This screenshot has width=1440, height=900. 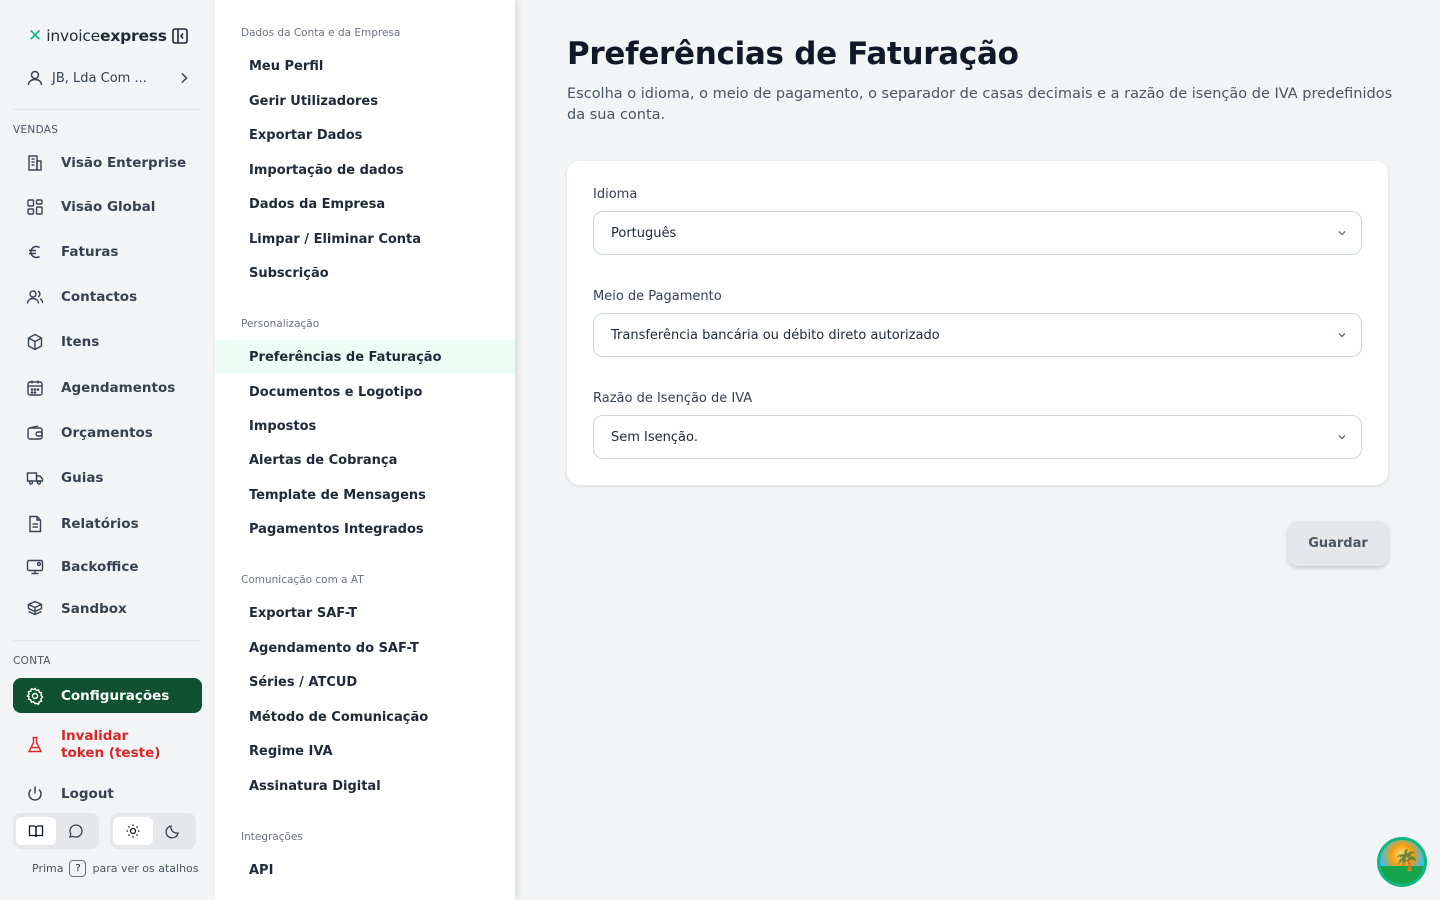 I want to click on nav-item-label: Faturas, so click(x=90, y=252).